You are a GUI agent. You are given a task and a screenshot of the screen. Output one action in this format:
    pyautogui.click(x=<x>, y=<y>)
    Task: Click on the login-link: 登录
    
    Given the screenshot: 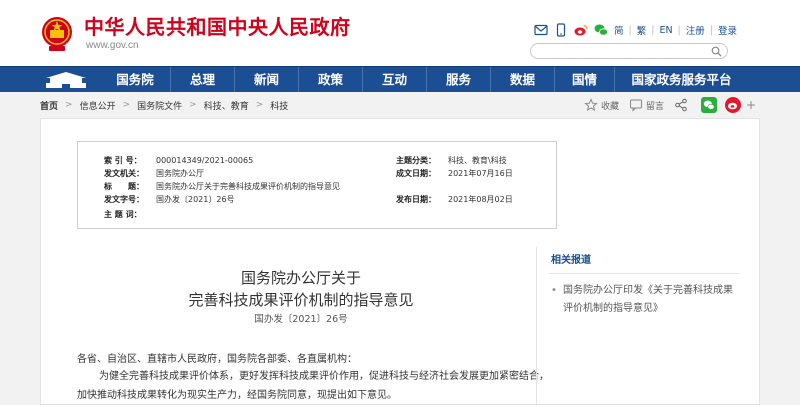 What is the action you would take?
    pyautogui.click(x=727, y=30)
    